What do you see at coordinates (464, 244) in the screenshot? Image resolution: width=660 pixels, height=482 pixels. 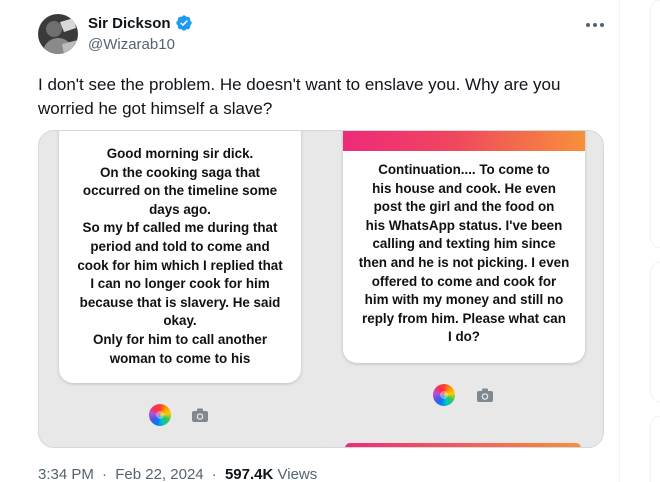 I see `story-text-line: calling and texting him since` at bounding box center [464, 244].